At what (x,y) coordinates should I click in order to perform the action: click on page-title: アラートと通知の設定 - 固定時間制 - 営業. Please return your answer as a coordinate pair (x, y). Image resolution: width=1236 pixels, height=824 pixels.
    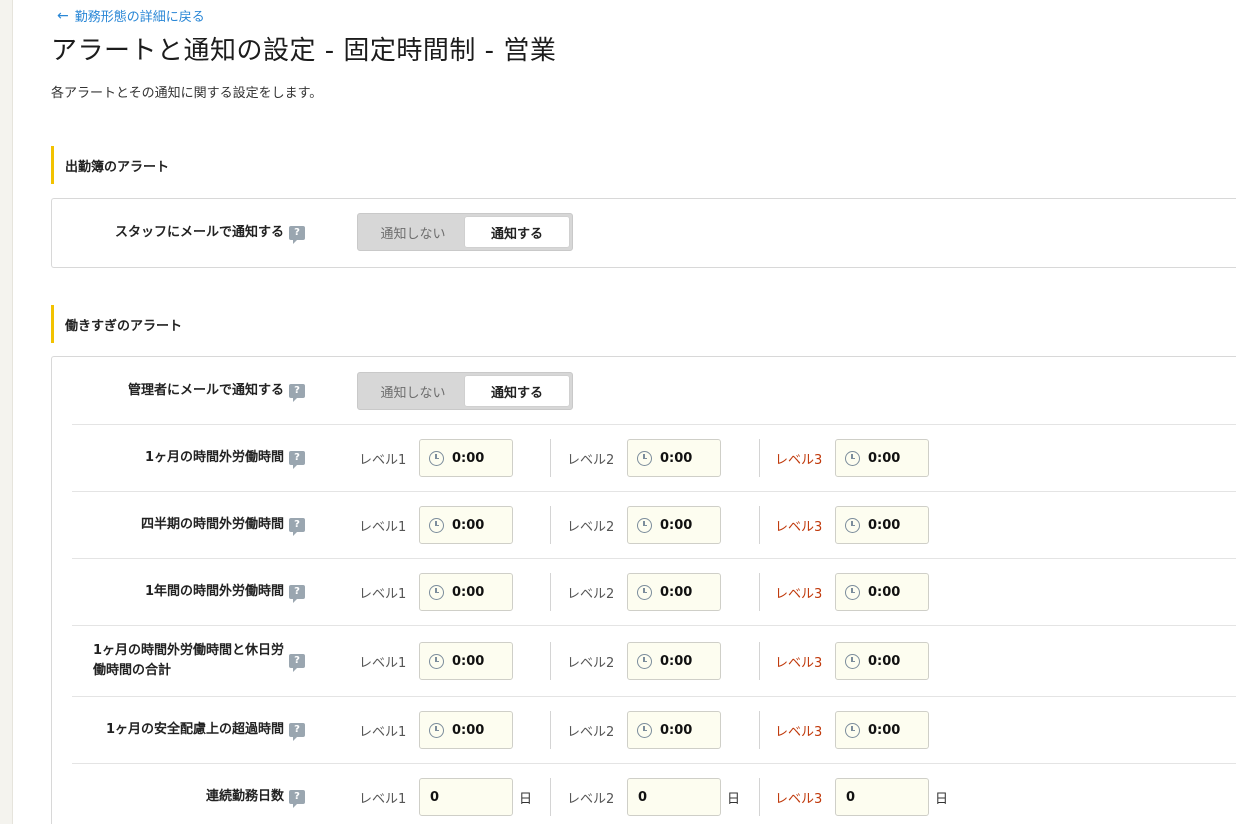
    Looking at the image, I should click on (304, 51).